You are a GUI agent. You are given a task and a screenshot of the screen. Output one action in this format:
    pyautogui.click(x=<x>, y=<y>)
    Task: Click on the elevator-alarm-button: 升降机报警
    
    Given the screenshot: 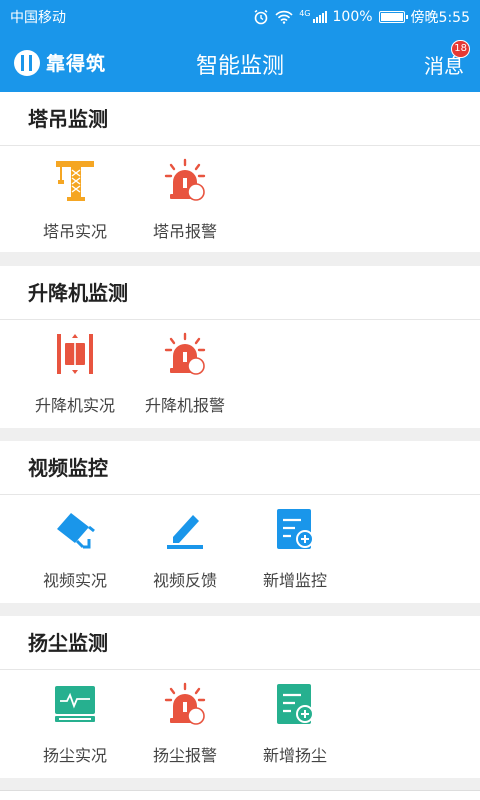 What is the action you would take?
    pyautogui.click(x=185, y=374)
    